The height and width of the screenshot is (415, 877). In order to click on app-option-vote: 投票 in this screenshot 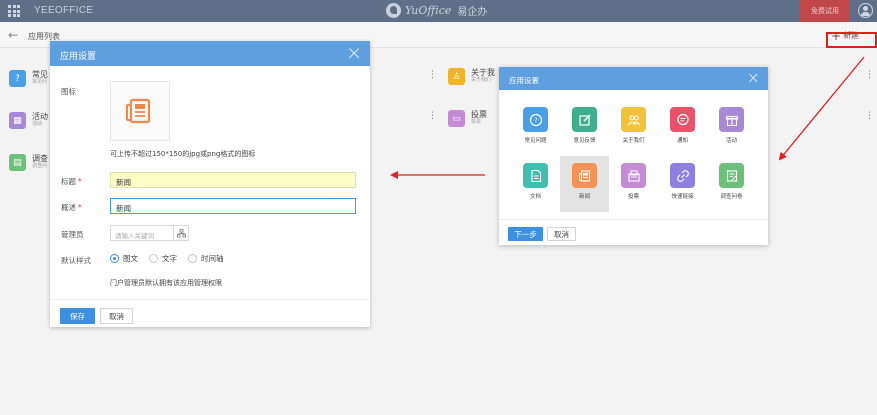, I will do `click(633, 184)`.